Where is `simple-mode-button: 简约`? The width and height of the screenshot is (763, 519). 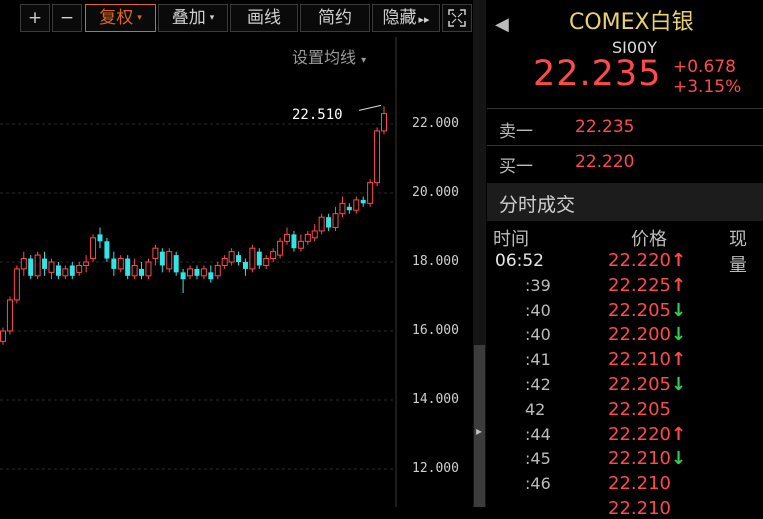
simple-mode-button: 简约 is located at coordinates (335, 18).